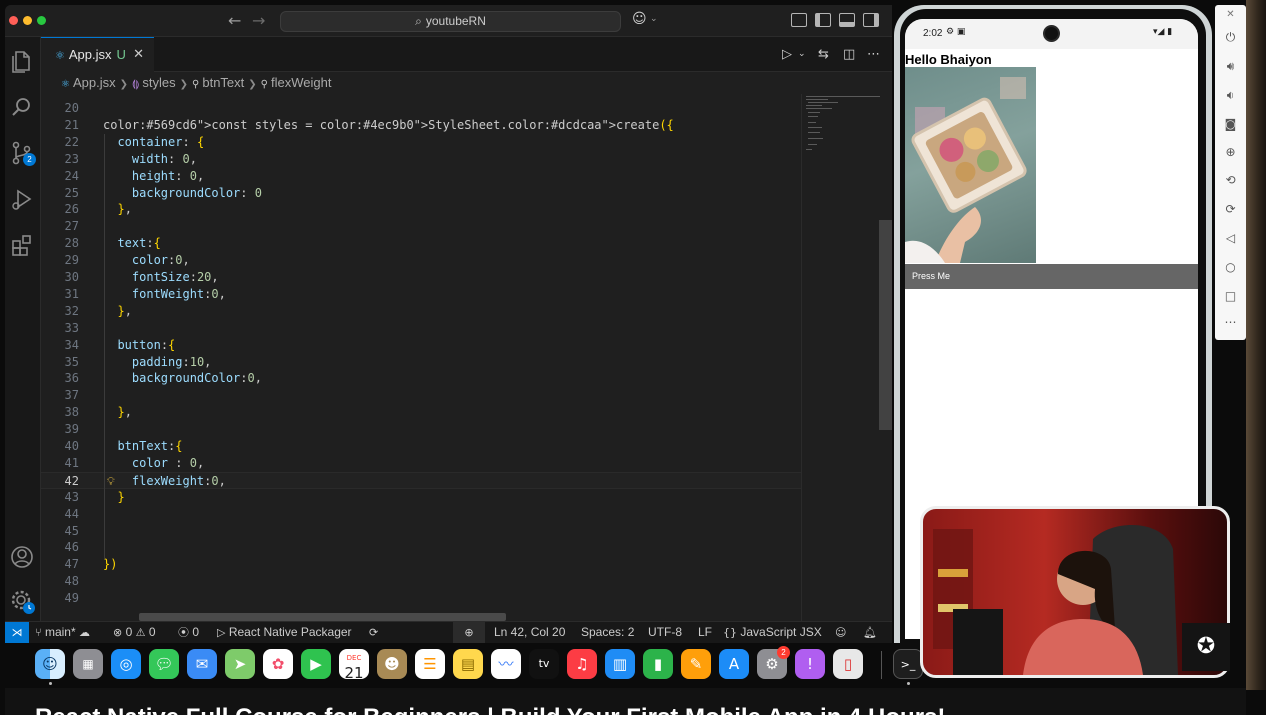 This screenshot has width=1266, height=715. Describe the element at coordinates (1230, 209) in the screenshot. I see `rotate-right-icon: ⟳` at that location.